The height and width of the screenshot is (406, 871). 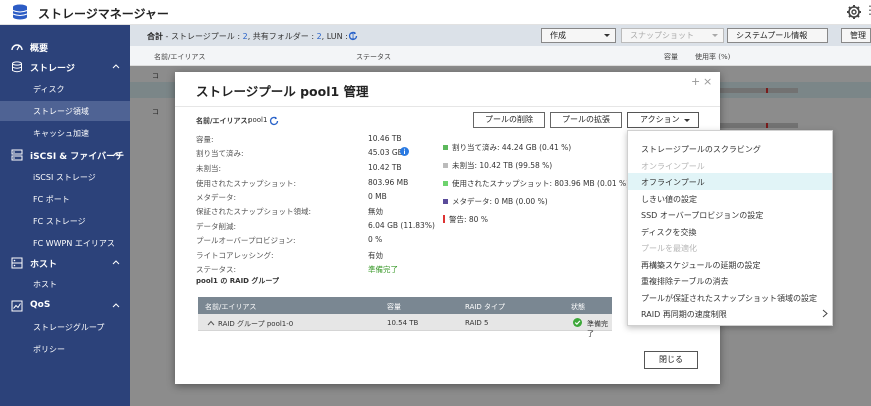 What do you see at coordinates (730, 264) in the screenshot?
I see `menu-item-rebuild-schedule: 再構築スケジュールの延期の設定` at bounding box center [730, 264].